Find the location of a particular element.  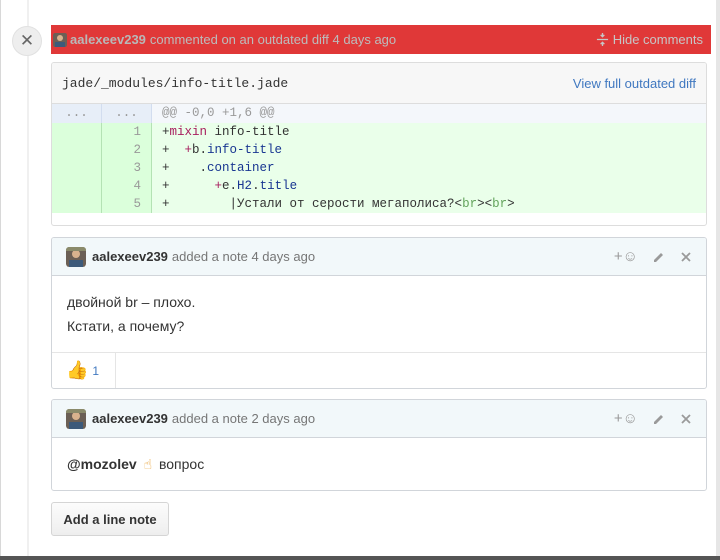

code-line: + .container is located at coordinates (429, 168).